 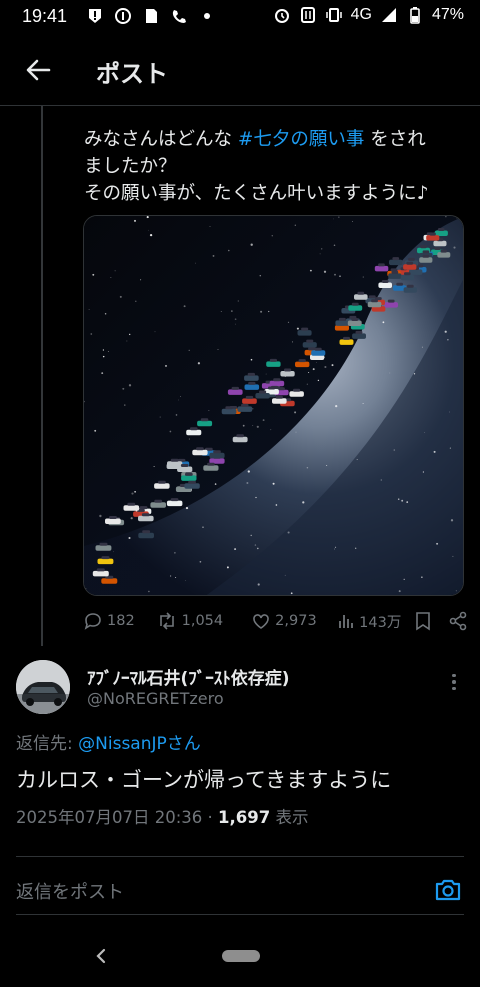 What do you see at coordinates (395, 139) in the screenshot?
I see `tweet-text-suffix: をされ` at bounding box center [395, 139].